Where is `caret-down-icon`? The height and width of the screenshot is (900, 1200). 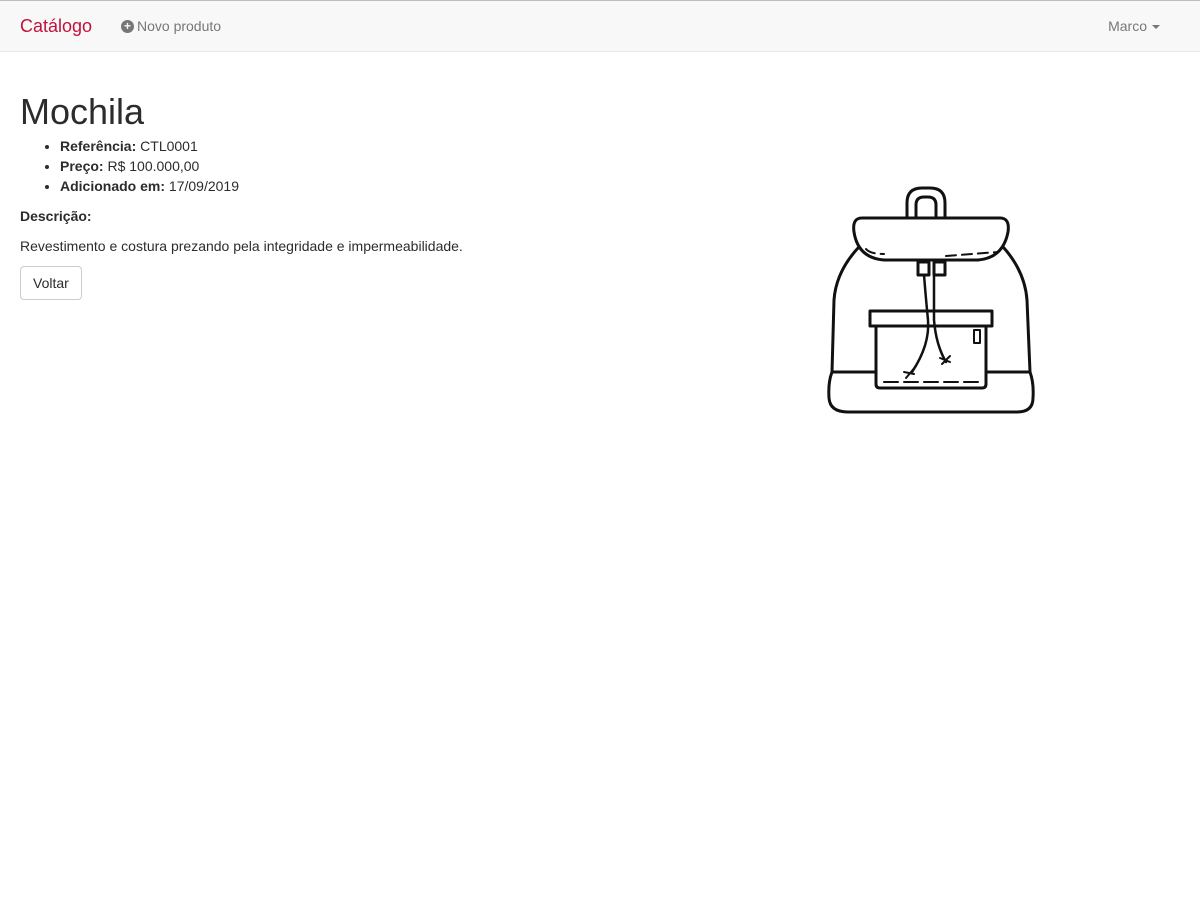 caret-down-icon is located at coordinates (1156, 26).